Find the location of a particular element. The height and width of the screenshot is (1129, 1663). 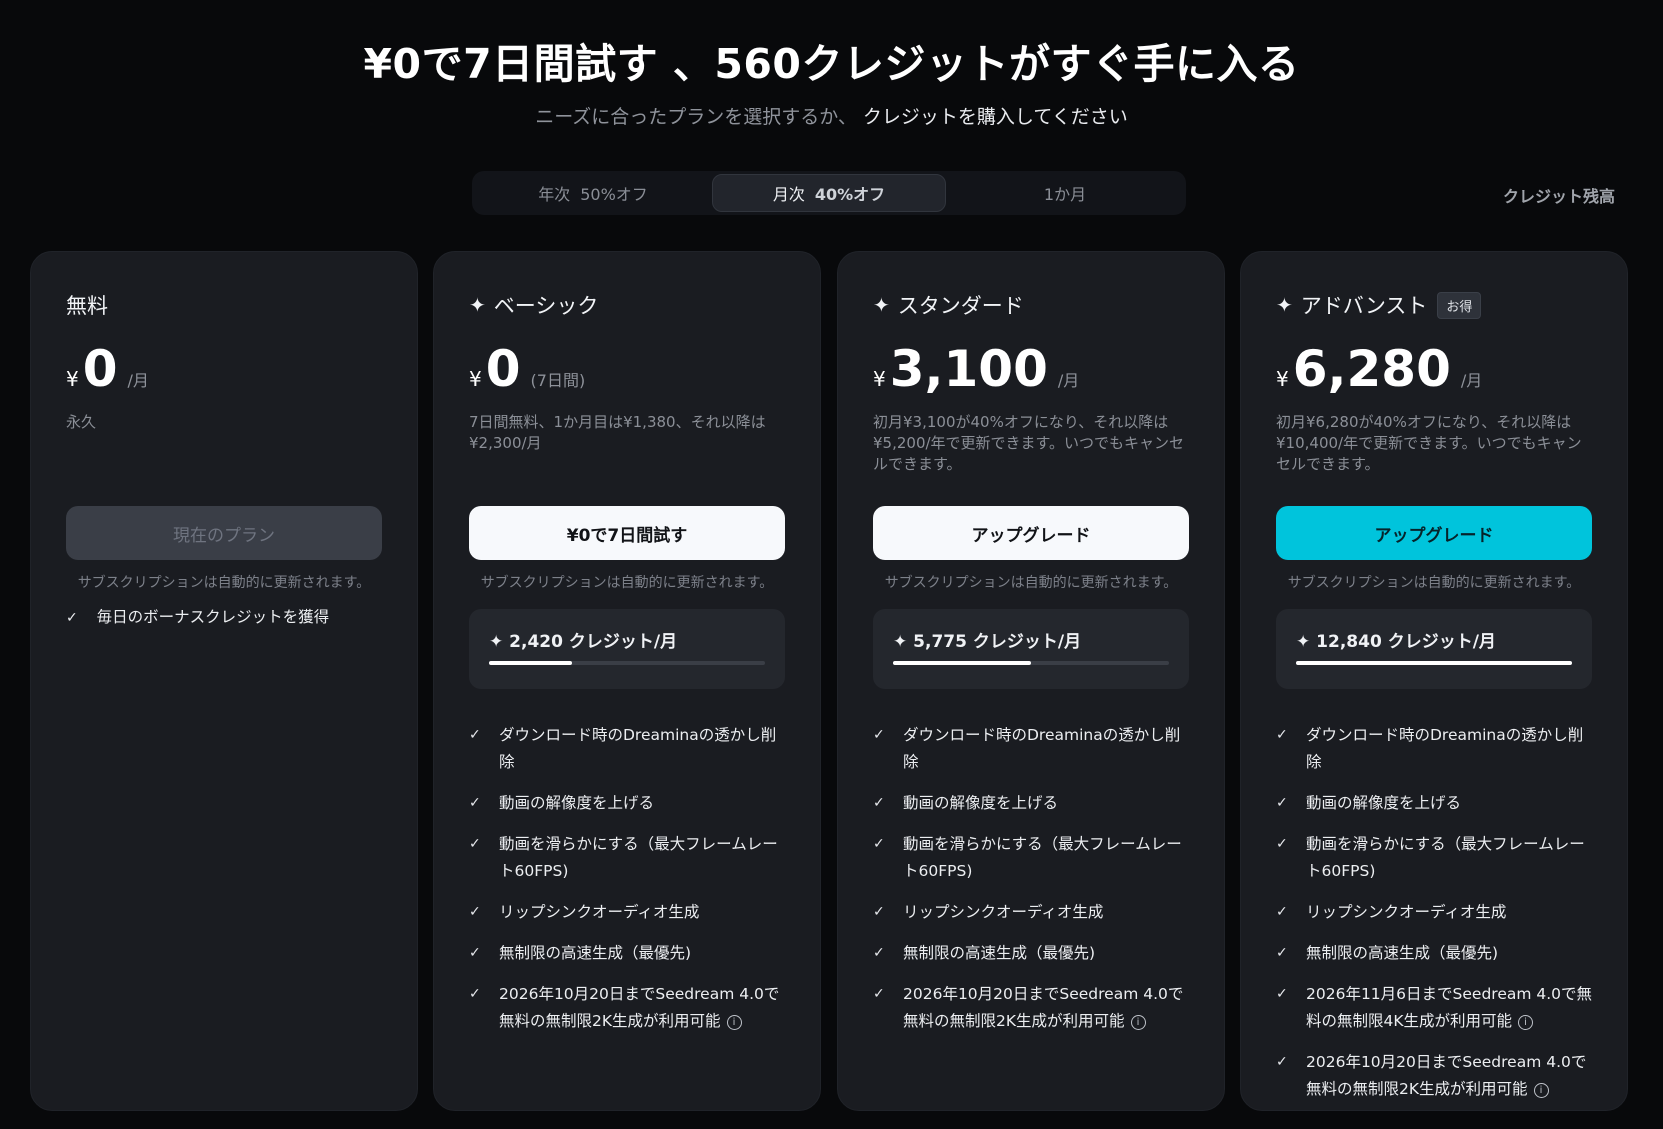

plan-price: ¥ 3,100 /月 is located at coordinates (976, 369).